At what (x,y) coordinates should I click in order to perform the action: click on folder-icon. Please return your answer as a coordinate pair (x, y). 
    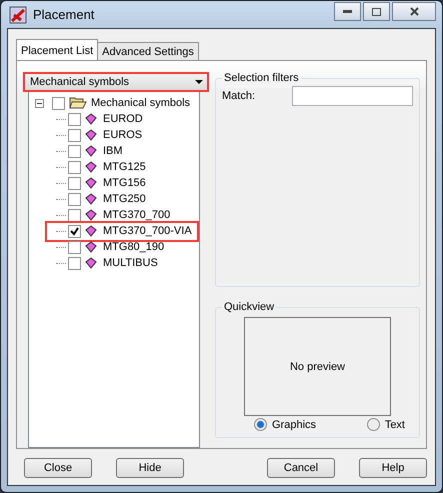
    Looking at the image, I should click on (78, 103).